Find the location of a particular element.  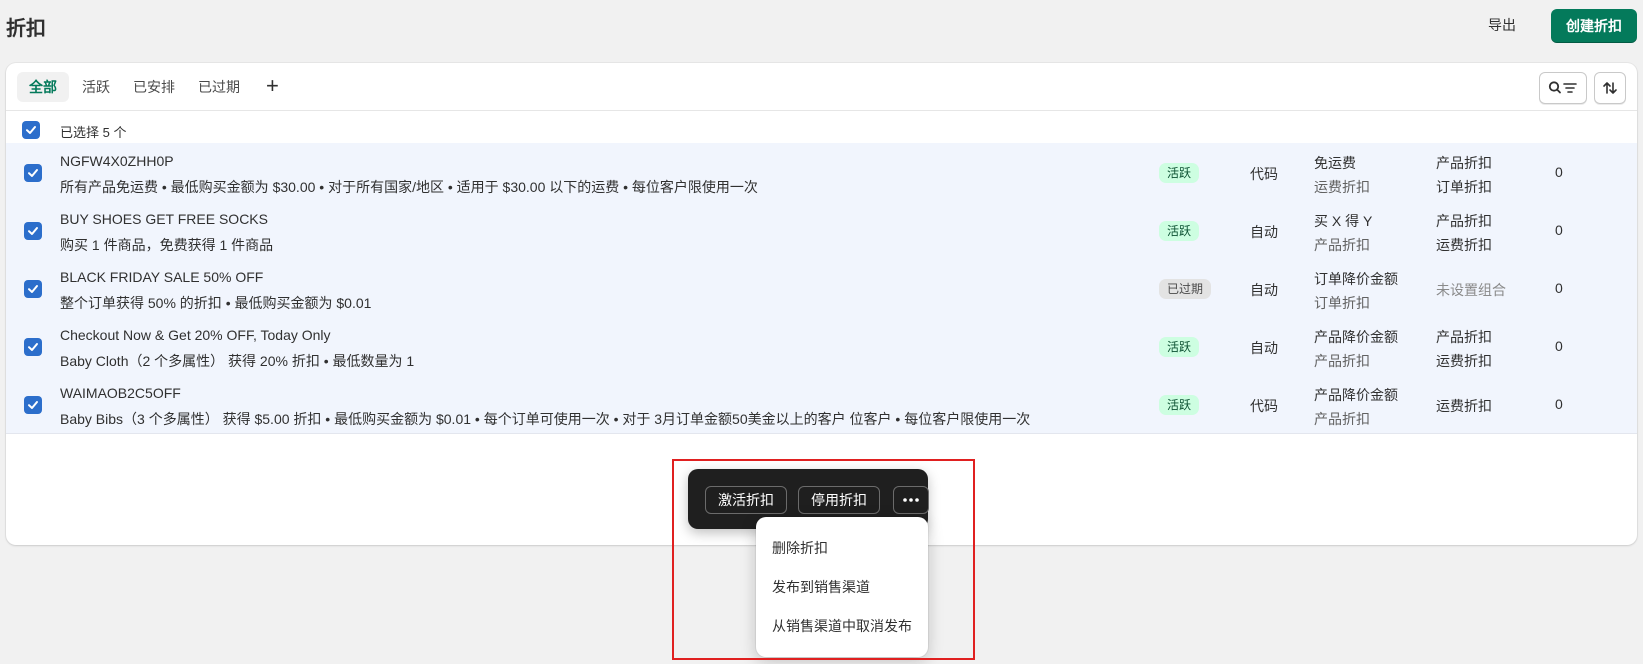

sort-button is located at coordinates (1610, 88).